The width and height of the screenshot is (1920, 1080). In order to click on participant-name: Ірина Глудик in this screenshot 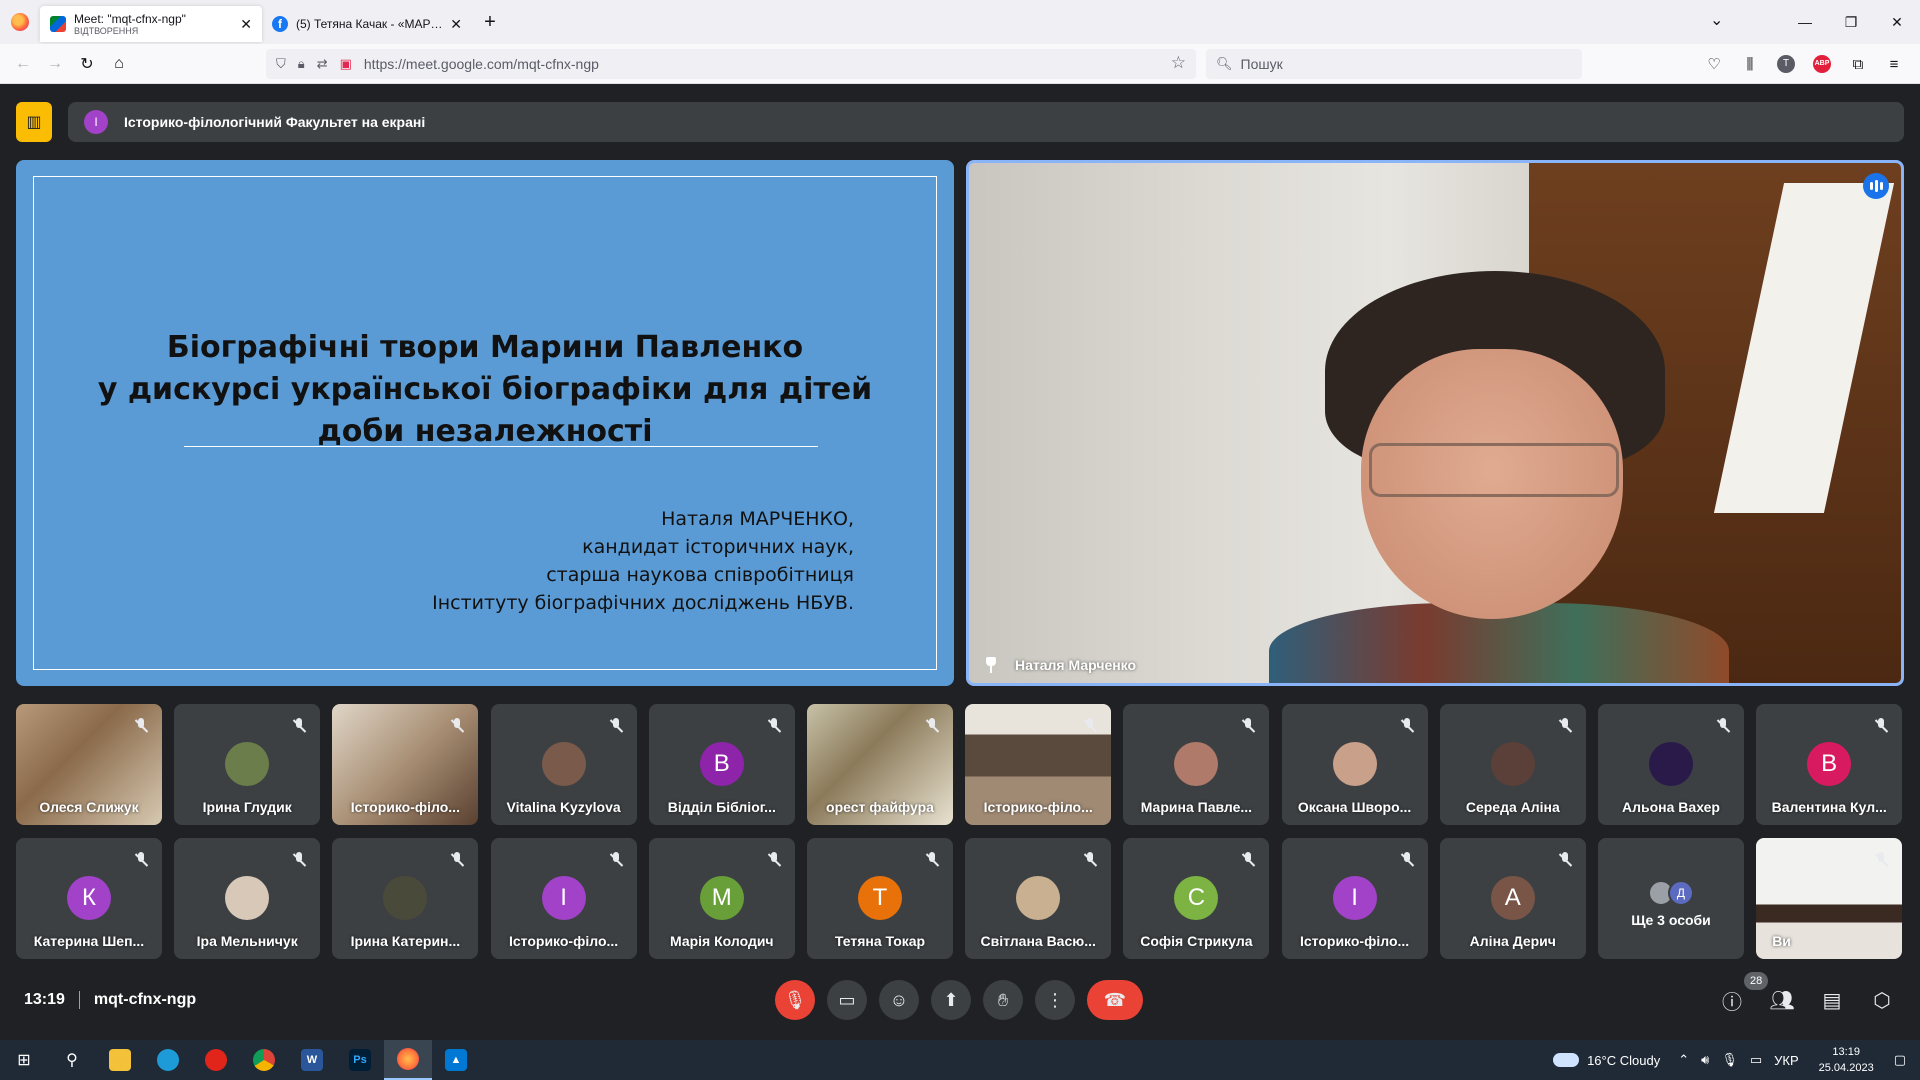, I will do `click(247, 807)`.